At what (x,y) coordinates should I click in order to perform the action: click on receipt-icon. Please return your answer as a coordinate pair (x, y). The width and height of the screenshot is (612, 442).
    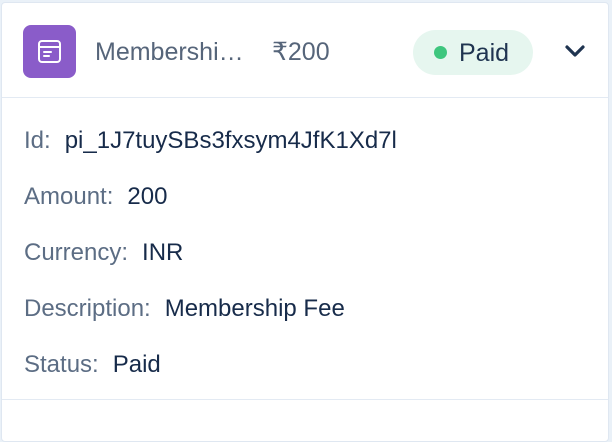
    Looking at the image, I should click on (49, 51).